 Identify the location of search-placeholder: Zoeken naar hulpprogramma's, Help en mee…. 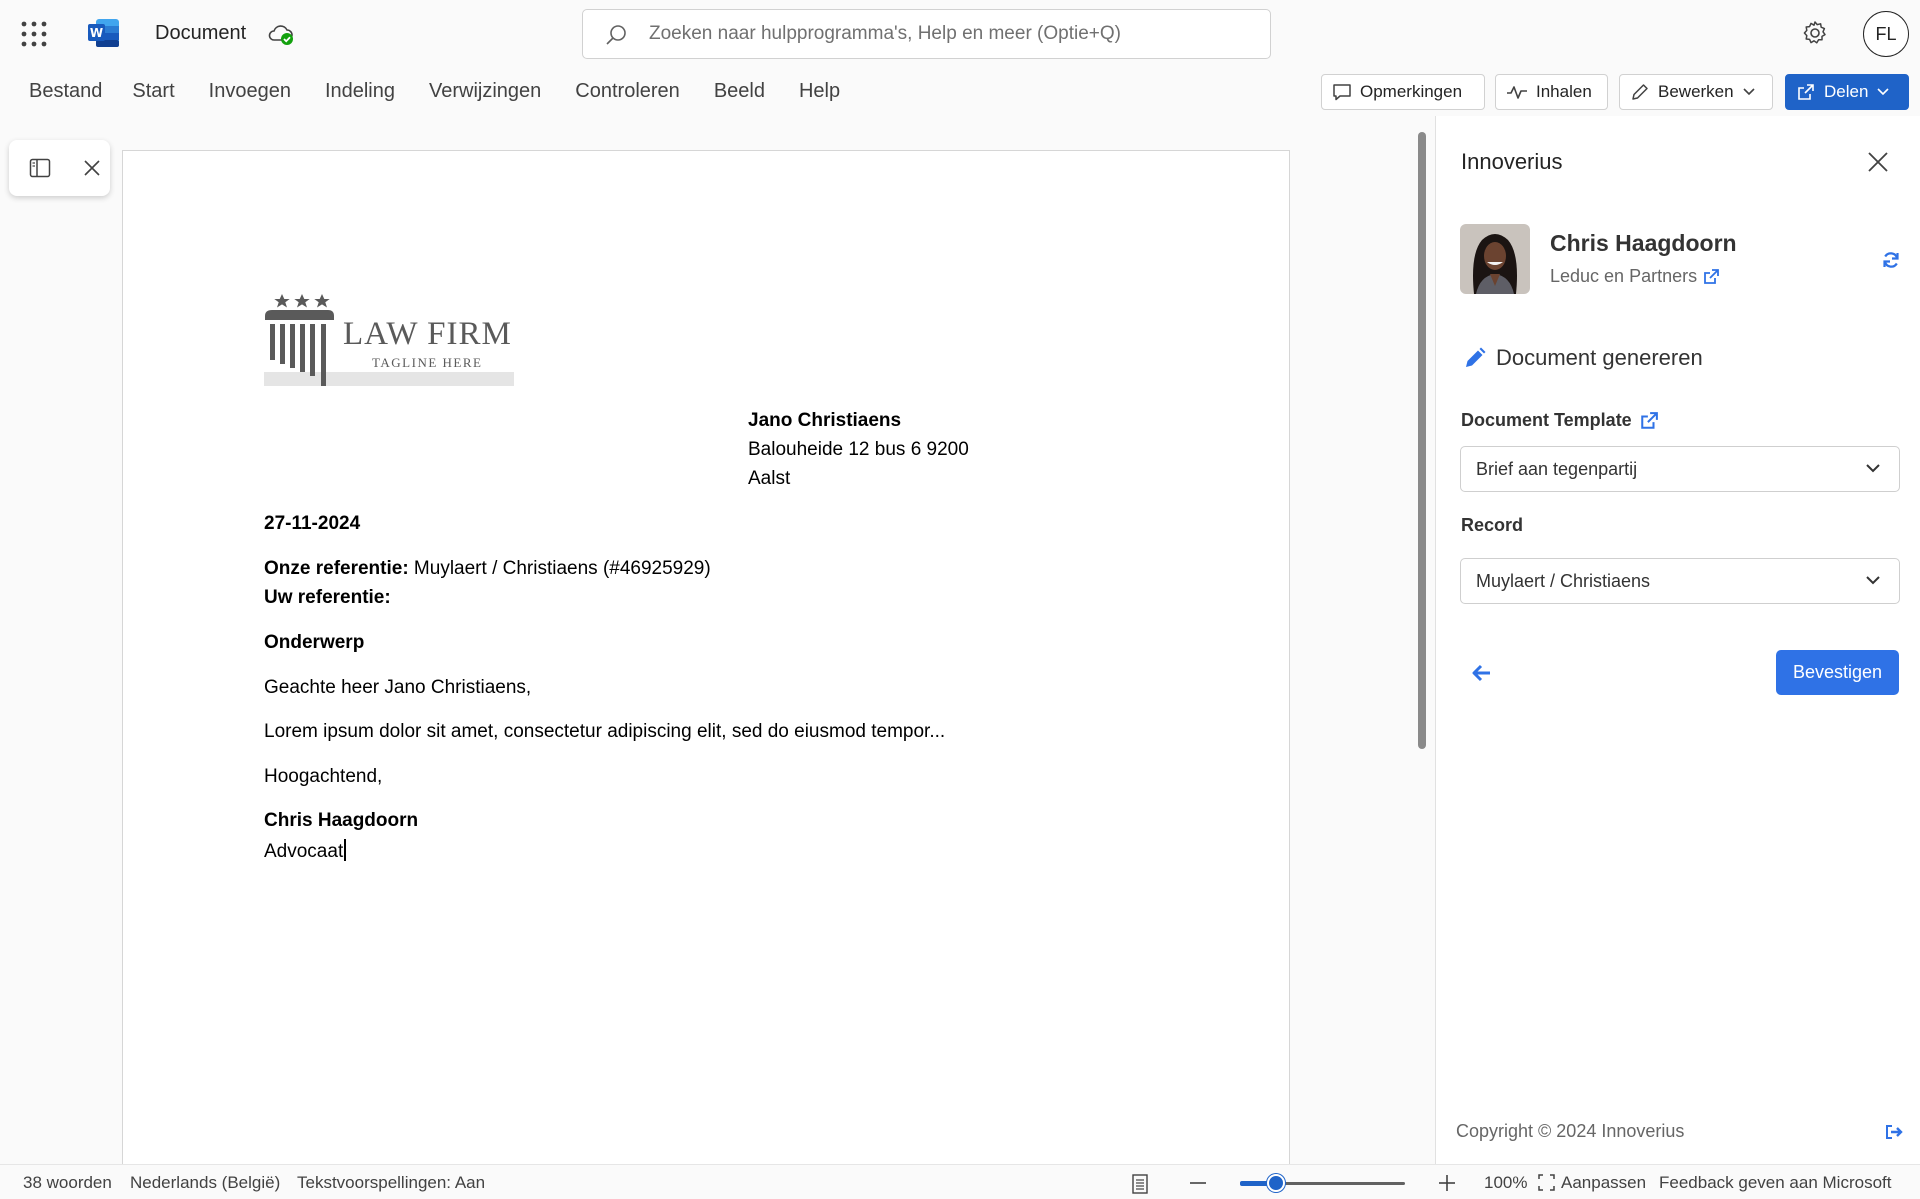
(885, 33).